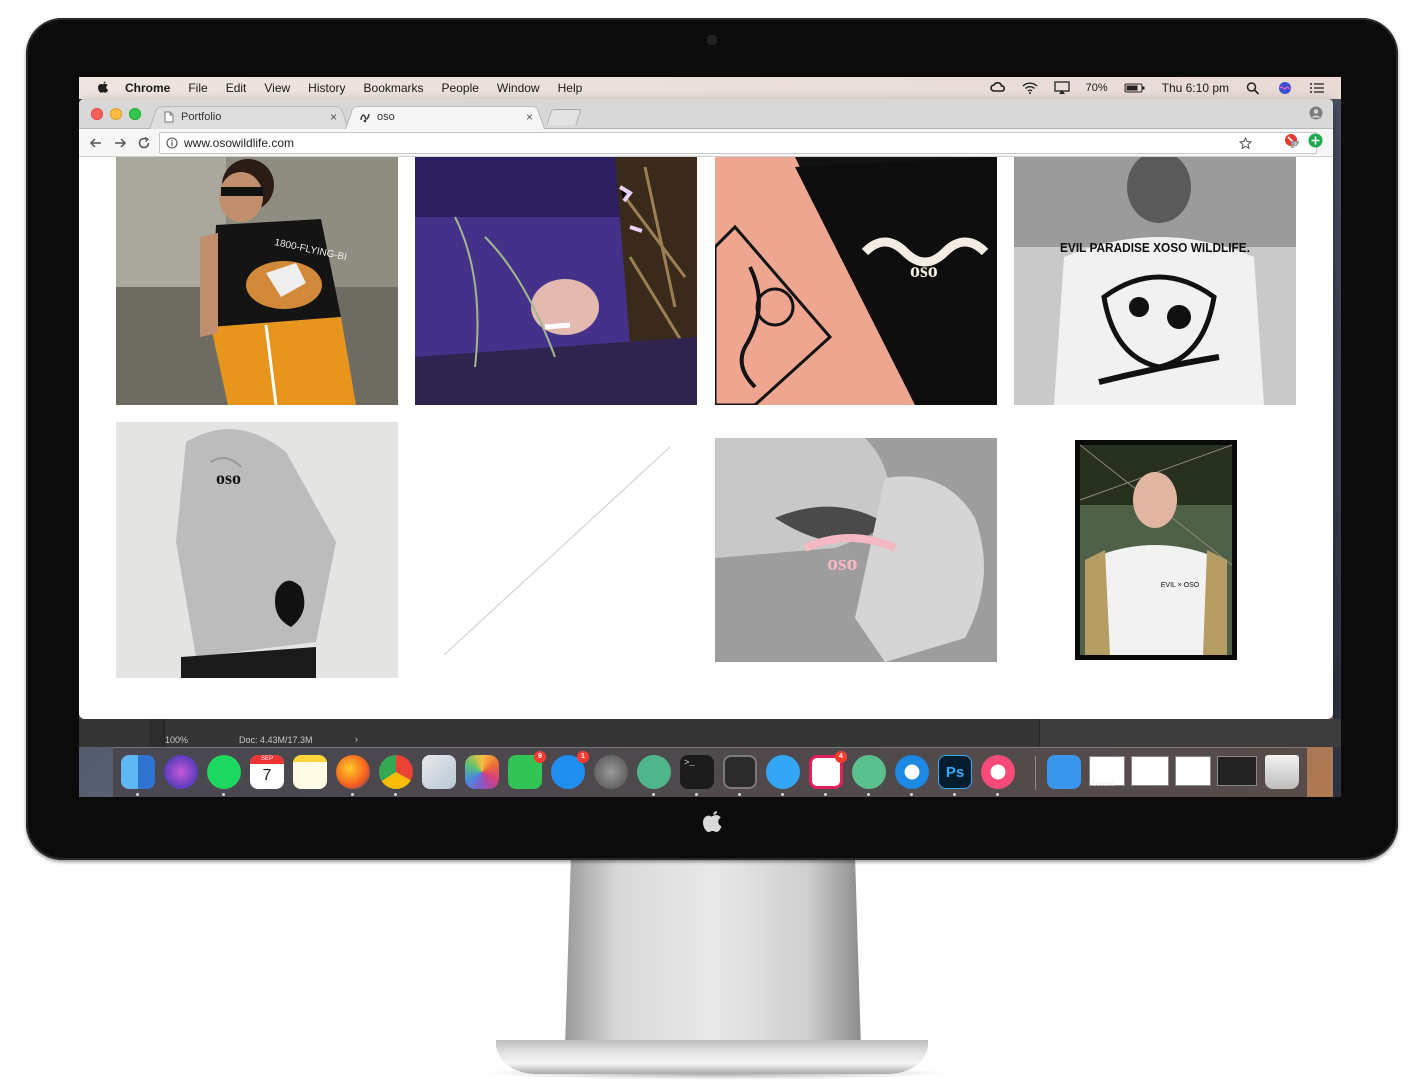 Image resolution: width=1426 pixels, height=1087 pixels. What do you see at coordinates (1030, 88) in the screenshot?
I see `wifi-icon` at bounding box center [1030, 88].